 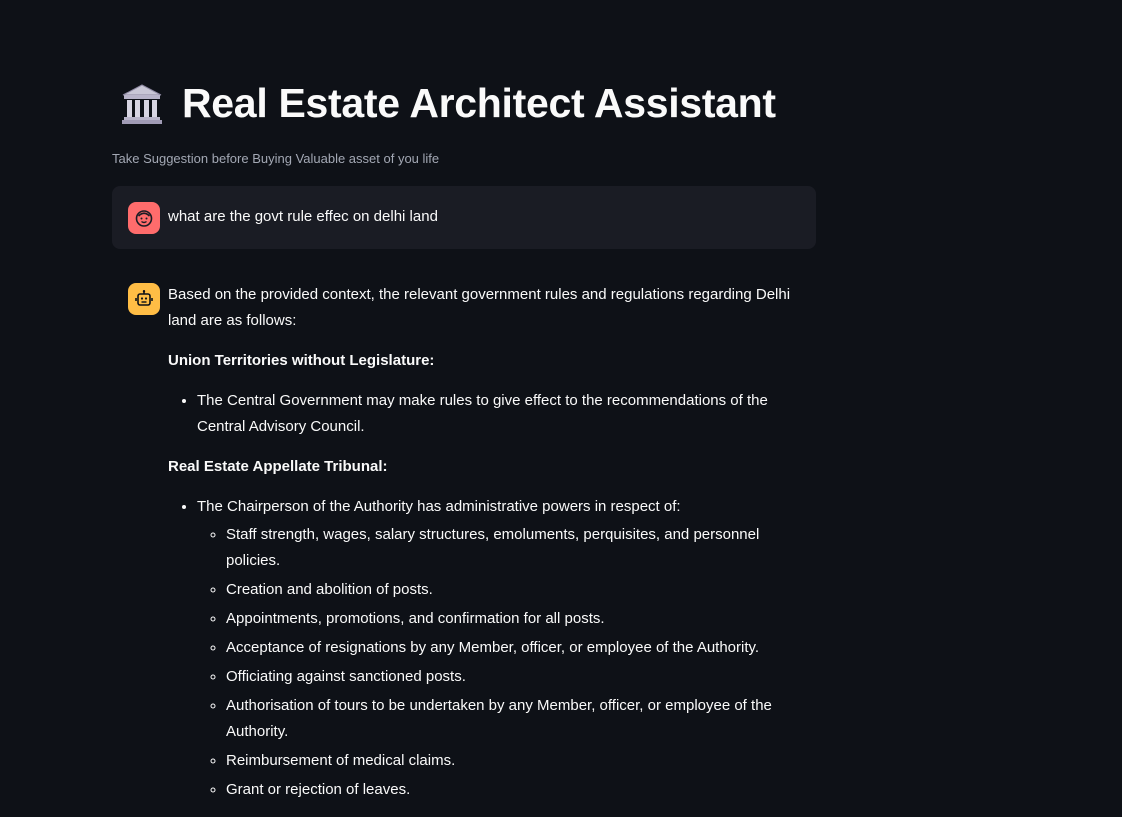 What do you see at coordinates (301, 360) in the screenshot?
I see `section-heading: Union Territories without Legislature:` at bounding box center [301, 360].